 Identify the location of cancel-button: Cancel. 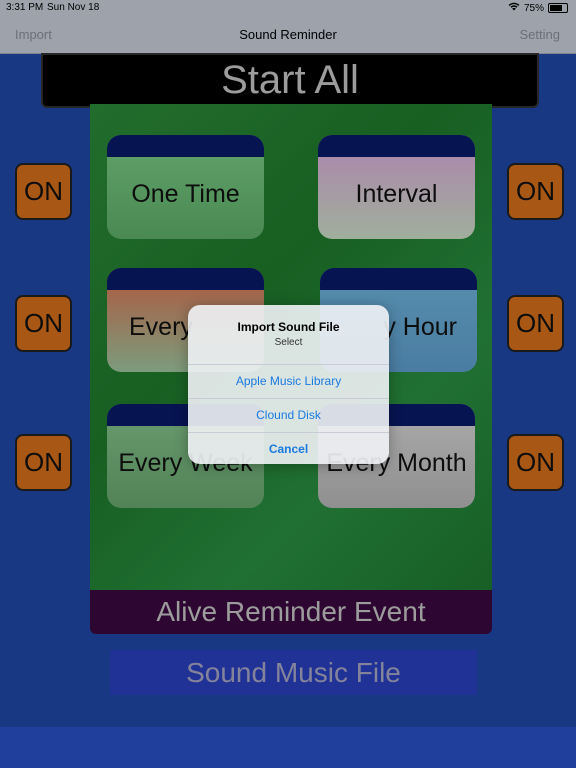
(288, 448).